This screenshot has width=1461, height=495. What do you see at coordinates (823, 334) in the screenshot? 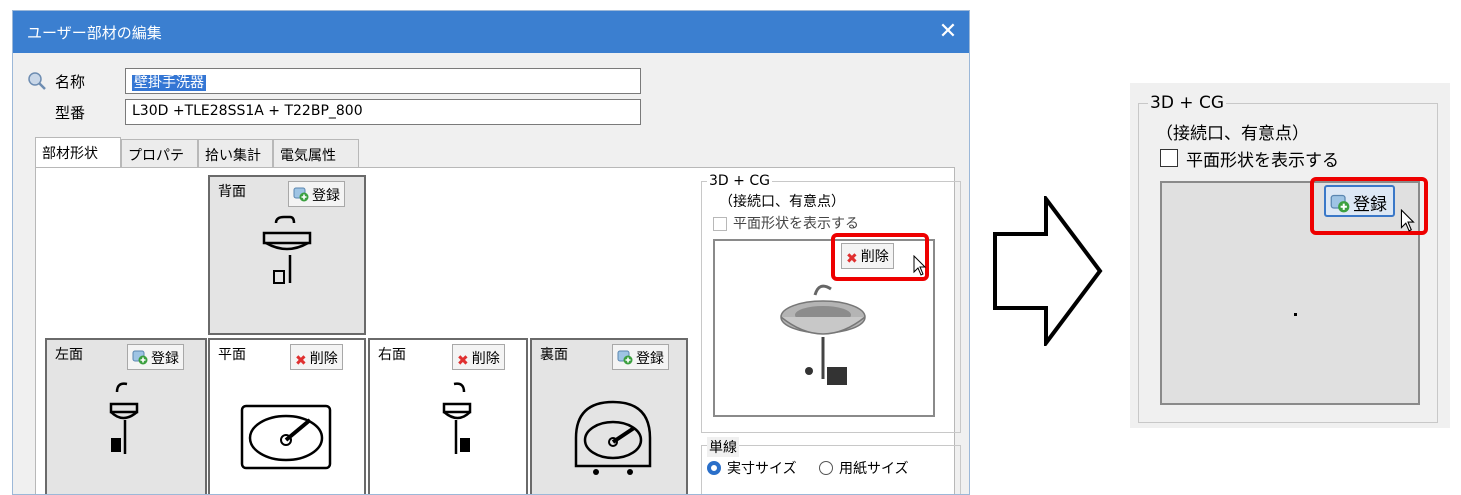
I see `cg-sink-3d-drawing` at bounding box center [823, 334].